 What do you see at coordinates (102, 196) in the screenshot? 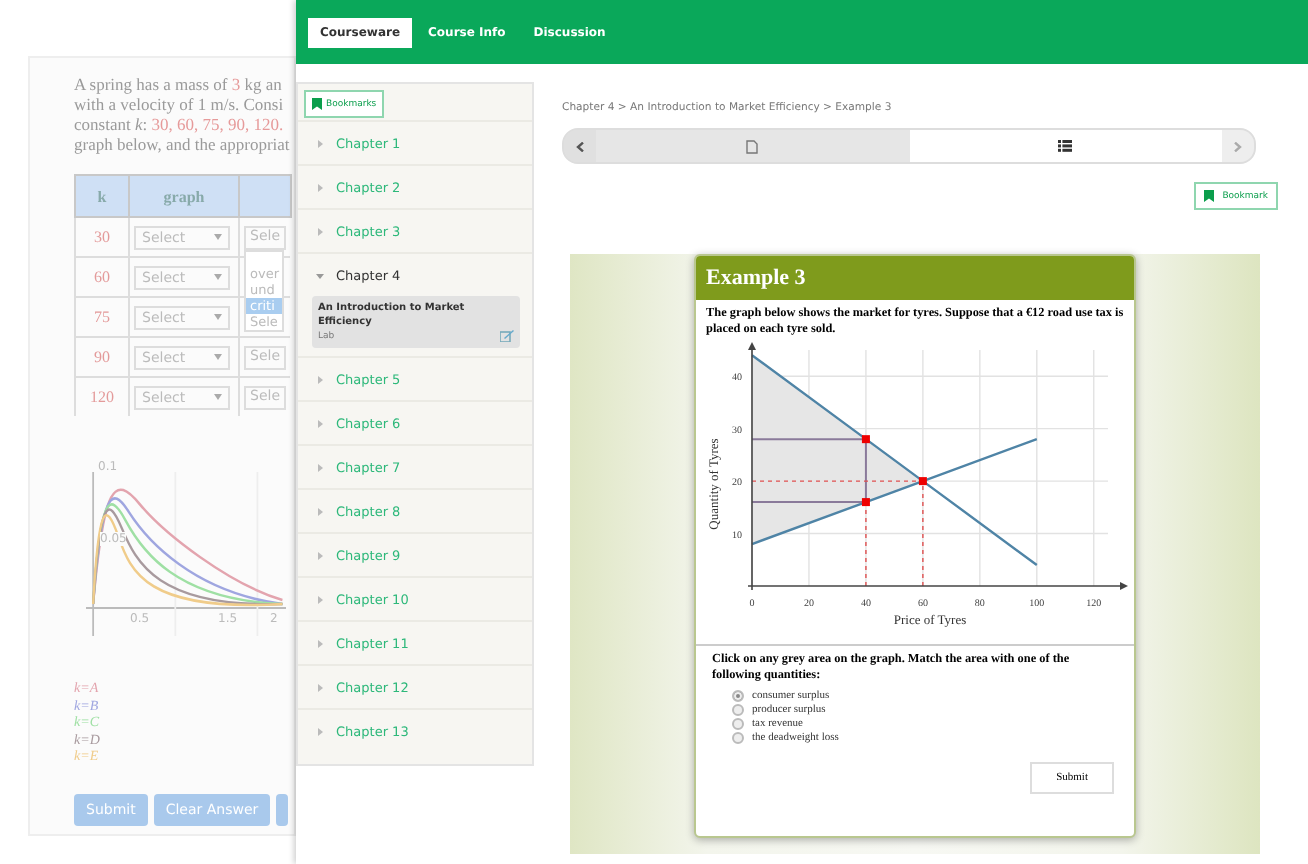
I see `table-header: k` at bounding box center [102, 196].